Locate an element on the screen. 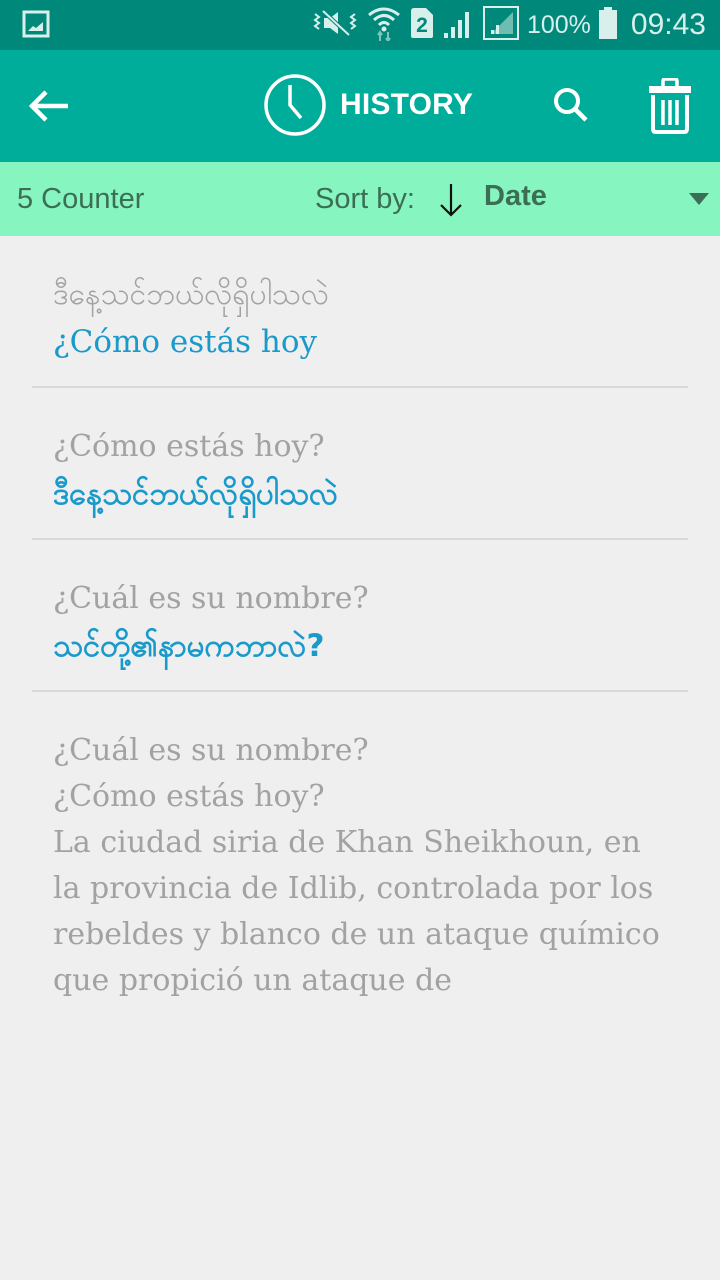 This screenshot has height=1280, width=720. status-bar: 2 100% 09:43 is located at coordinates (360, 25).